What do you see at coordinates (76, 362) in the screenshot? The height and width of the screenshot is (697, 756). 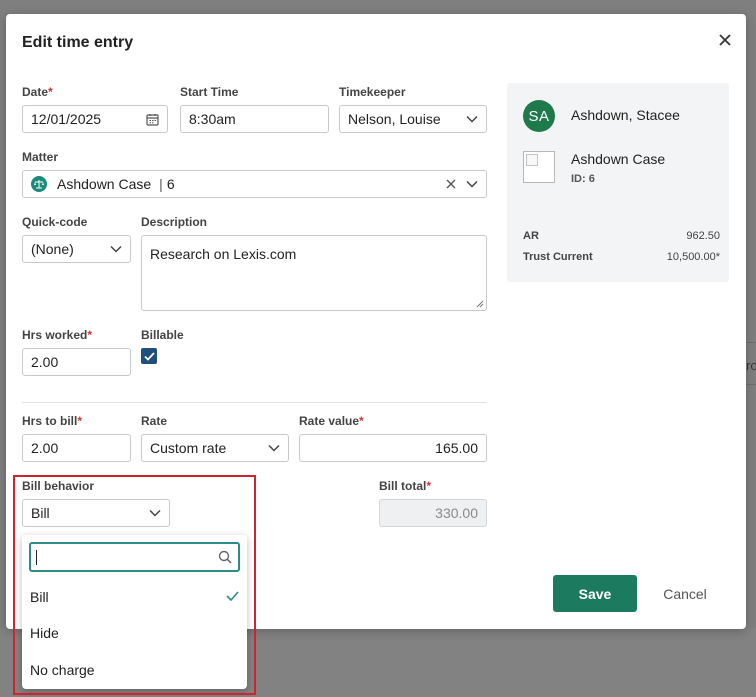 I see `hrs-worked-field: 2.00` at bounding box center [76, 362].